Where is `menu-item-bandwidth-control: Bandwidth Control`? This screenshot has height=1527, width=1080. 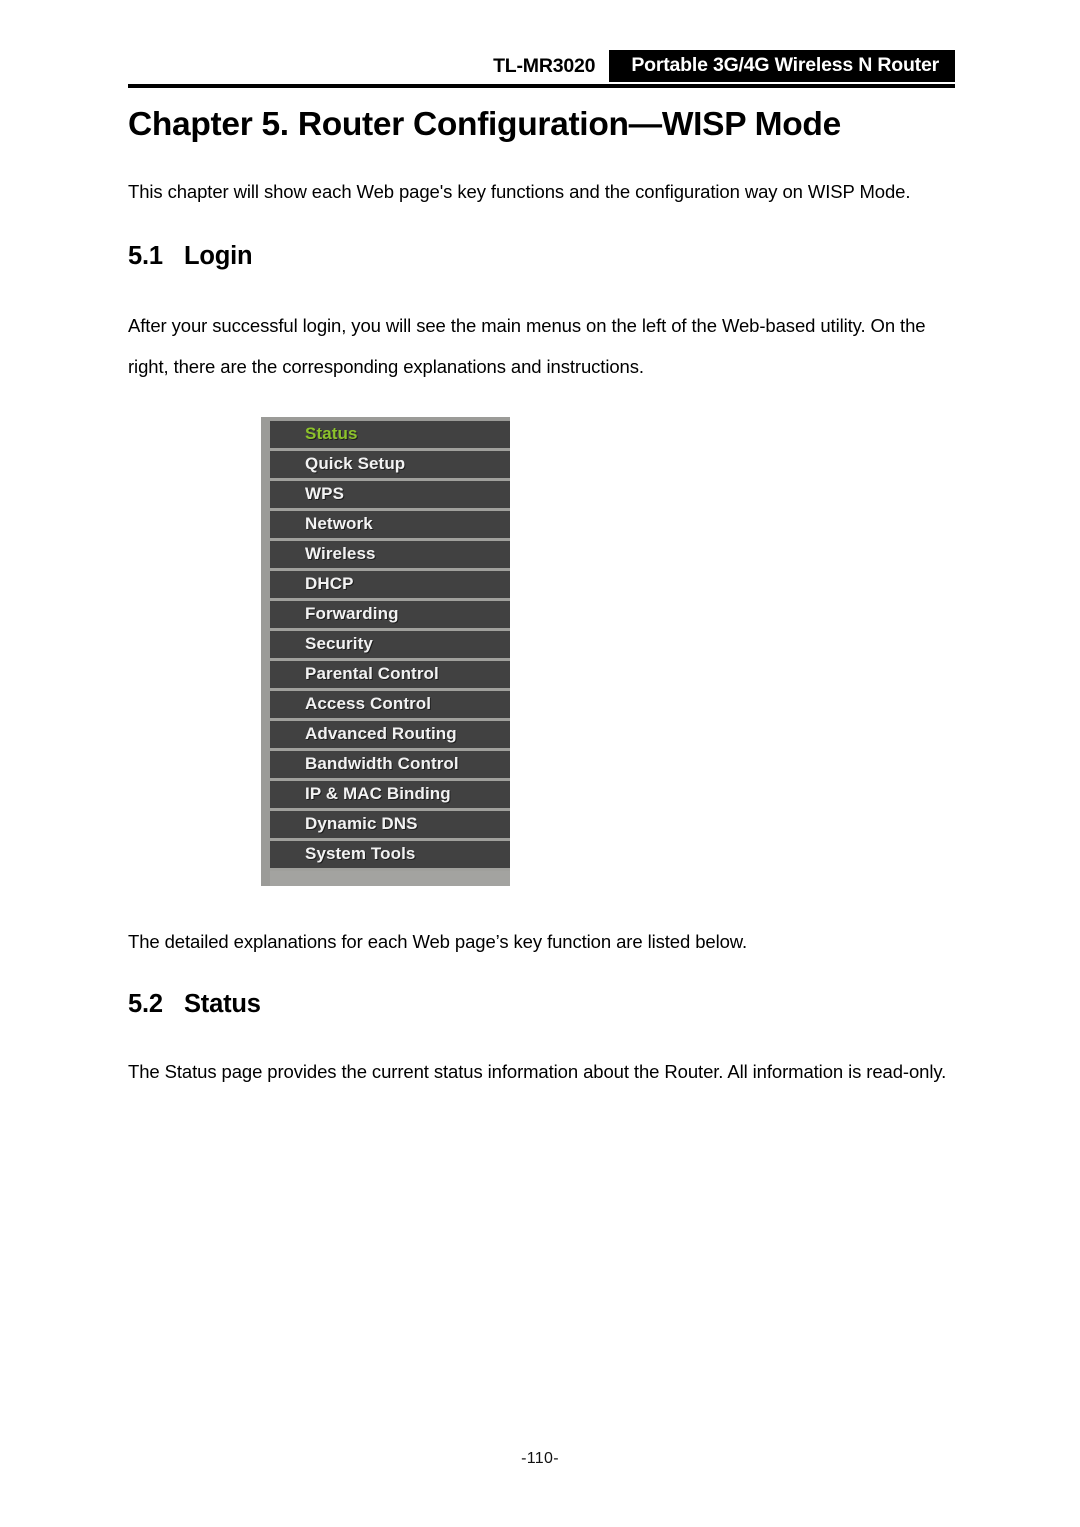
menu-item-bandwidth-control: Bandwidth Control is located at coordinates (390, 765).